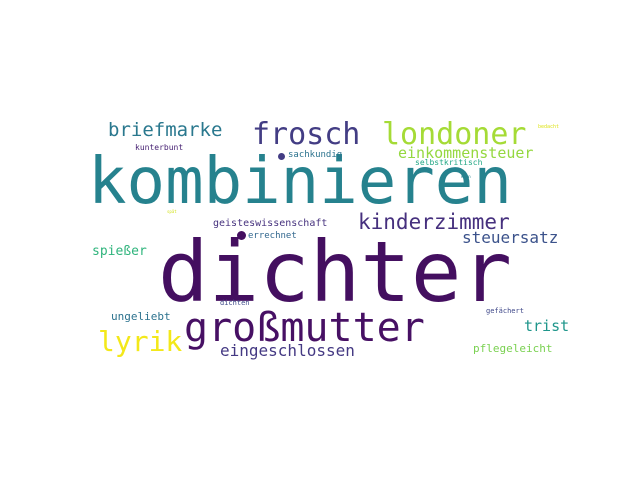  What do you see at coordinates (315, 155) in the screenshot?
I see `word-sachkundig: sachkundig` at bounding box center [315, 155].